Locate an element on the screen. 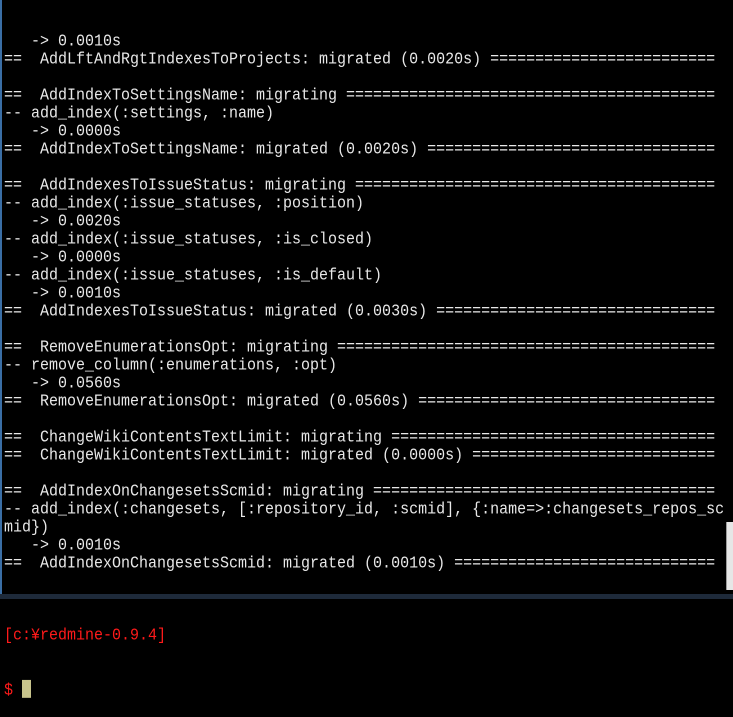 Image resolution: width=733 pixels, height=717 pixels. scrollbar-track is located at coordinates (729, 297).